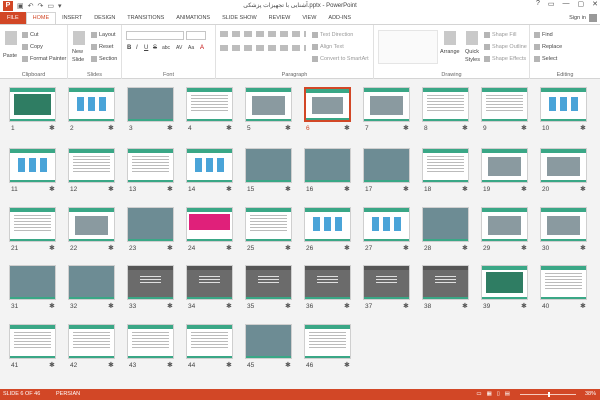 Image resolution: width=600 pixels, height=400 pixels. Describe the element at coordinates (309, 18) in the screenshot. I see `tab-view: VIEW` at that location.